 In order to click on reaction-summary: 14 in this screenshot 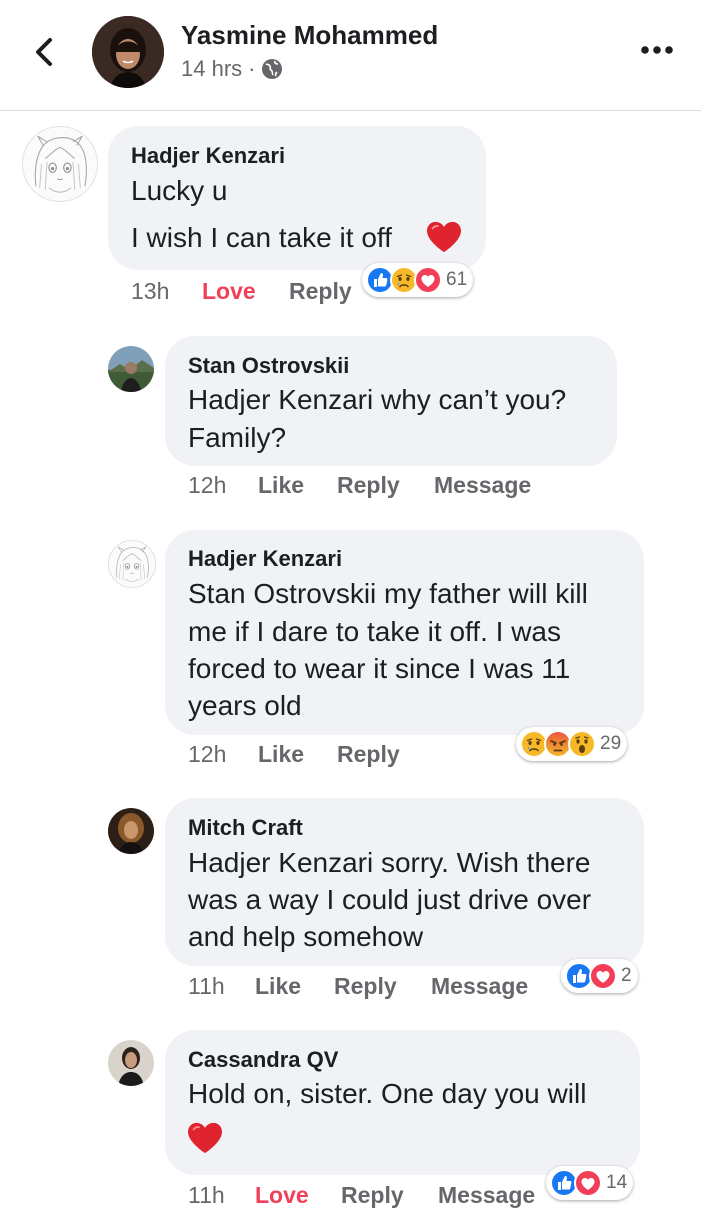, I will do `click(590, 1183)`.